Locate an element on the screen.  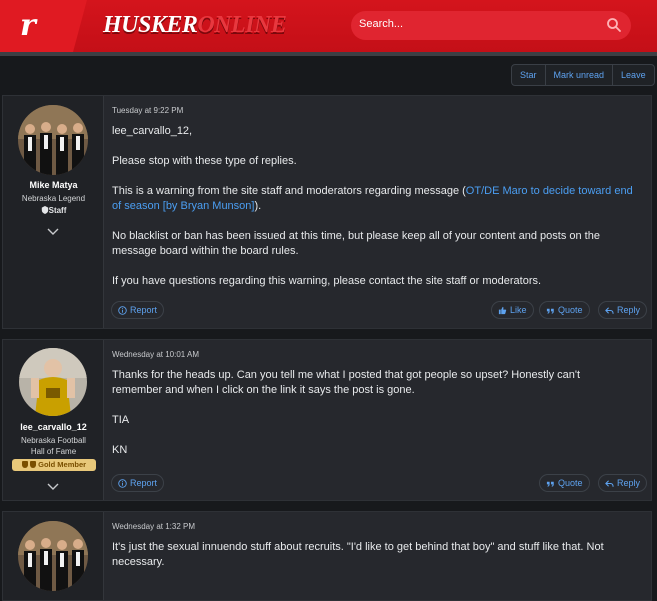
staff-badge-label: Staff is located at coordinates (57, 210).